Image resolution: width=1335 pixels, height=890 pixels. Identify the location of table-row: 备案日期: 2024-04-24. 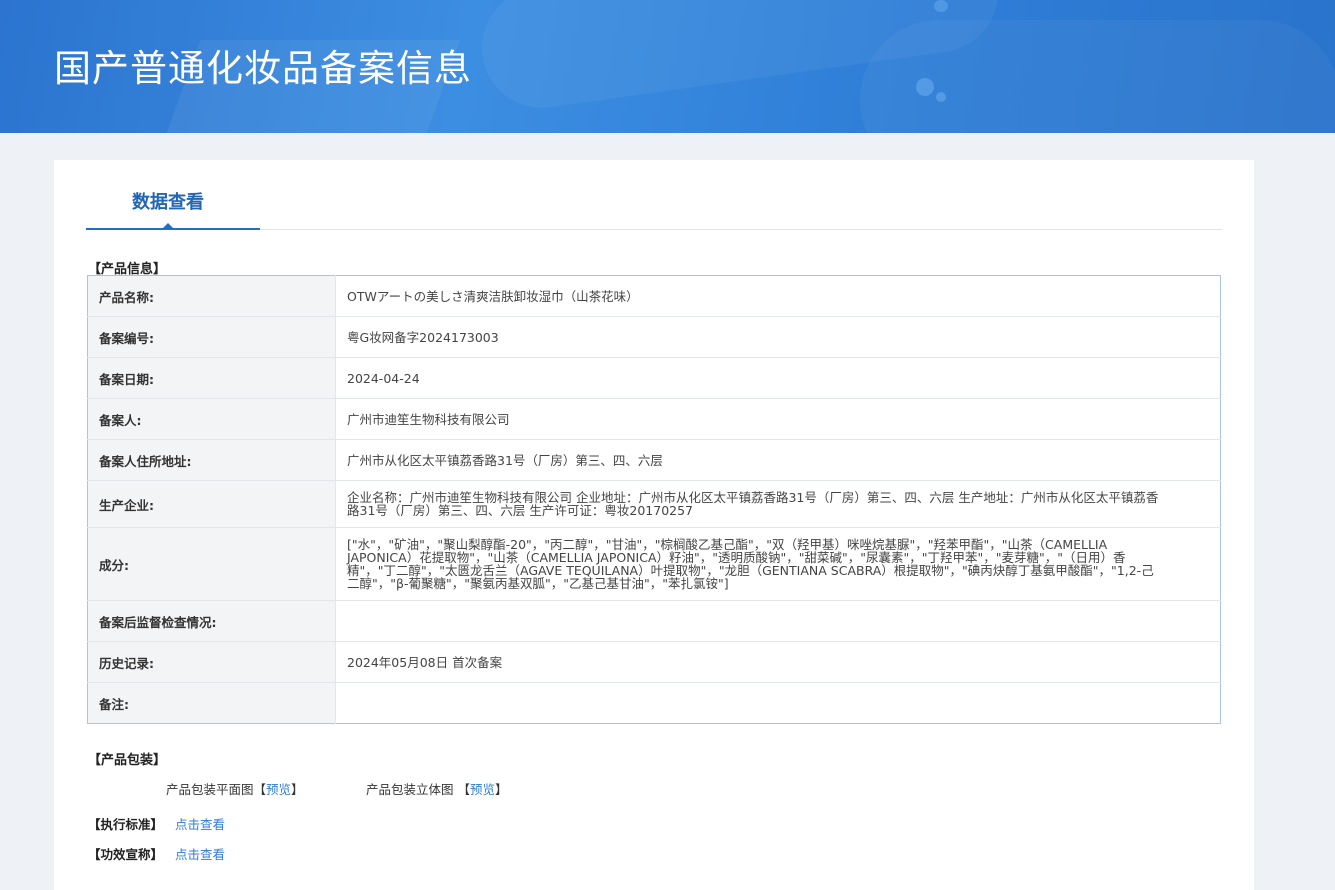
(654, 378).